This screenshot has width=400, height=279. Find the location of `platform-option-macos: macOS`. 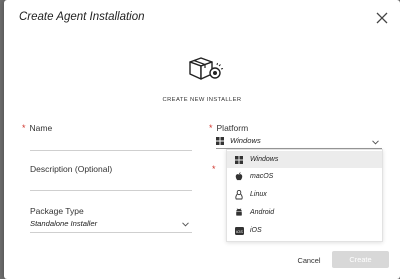

platform-option-macos: macOS is located at coordinates (304, 176).